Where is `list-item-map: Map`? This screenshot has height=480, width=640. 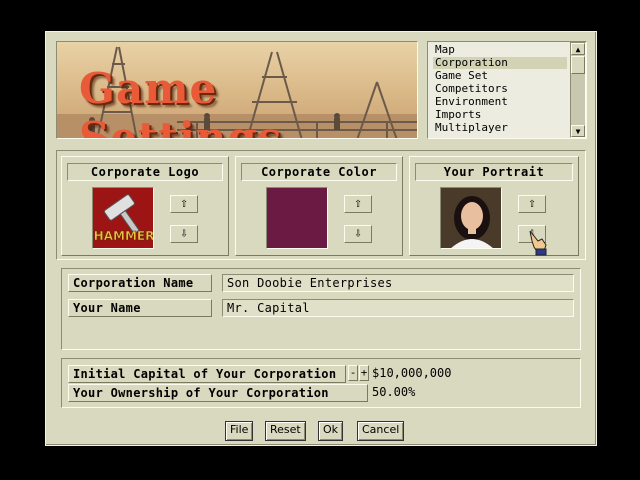
list-item-map: Map is located at coordinates (500, 50).